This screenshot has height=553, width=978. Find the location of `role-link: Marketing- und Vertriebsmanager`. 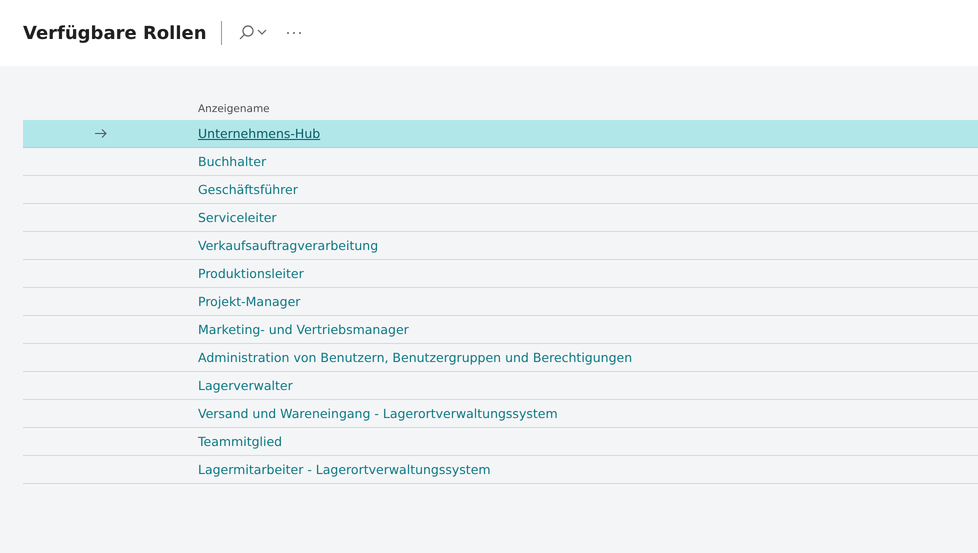

role-link: Marketing- und Vertriebsmanager is located at coordinates (303, 329).